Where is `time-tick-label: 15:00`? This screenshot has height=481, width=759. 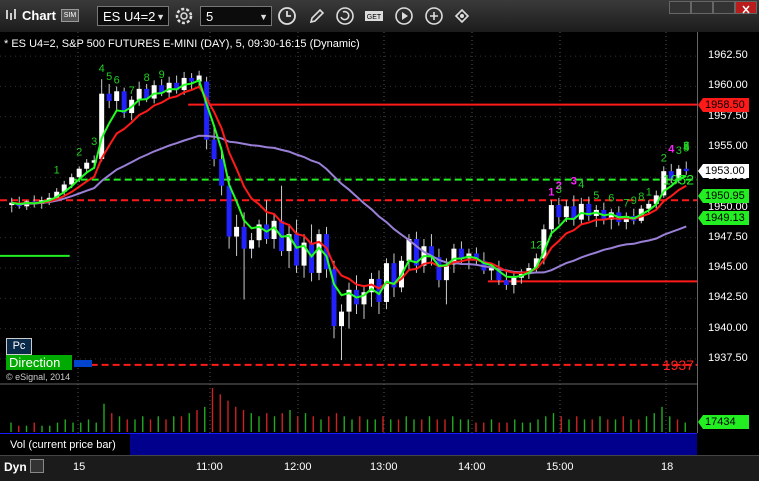
time-tick-label: 15:00 is located at coordinates (560, 467).